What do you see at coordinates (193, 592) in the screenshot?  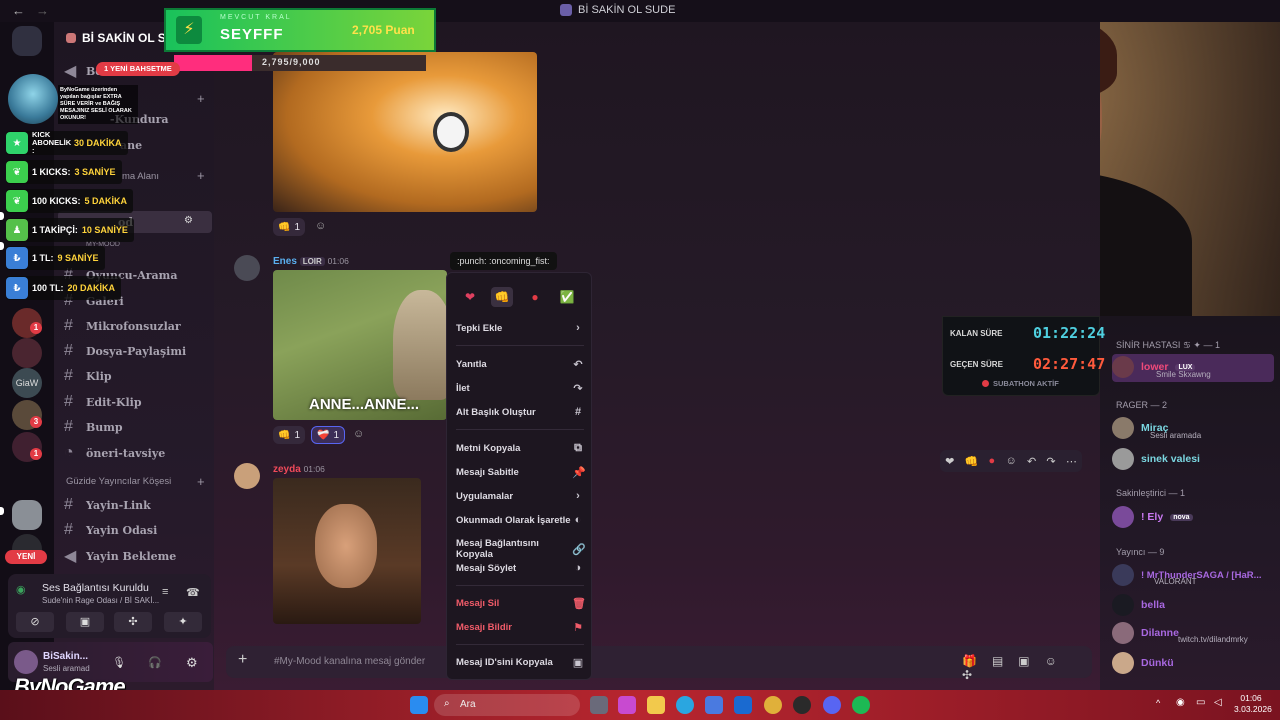 I see `disconnect-icon: ☎` at bounding box center [193, 592].